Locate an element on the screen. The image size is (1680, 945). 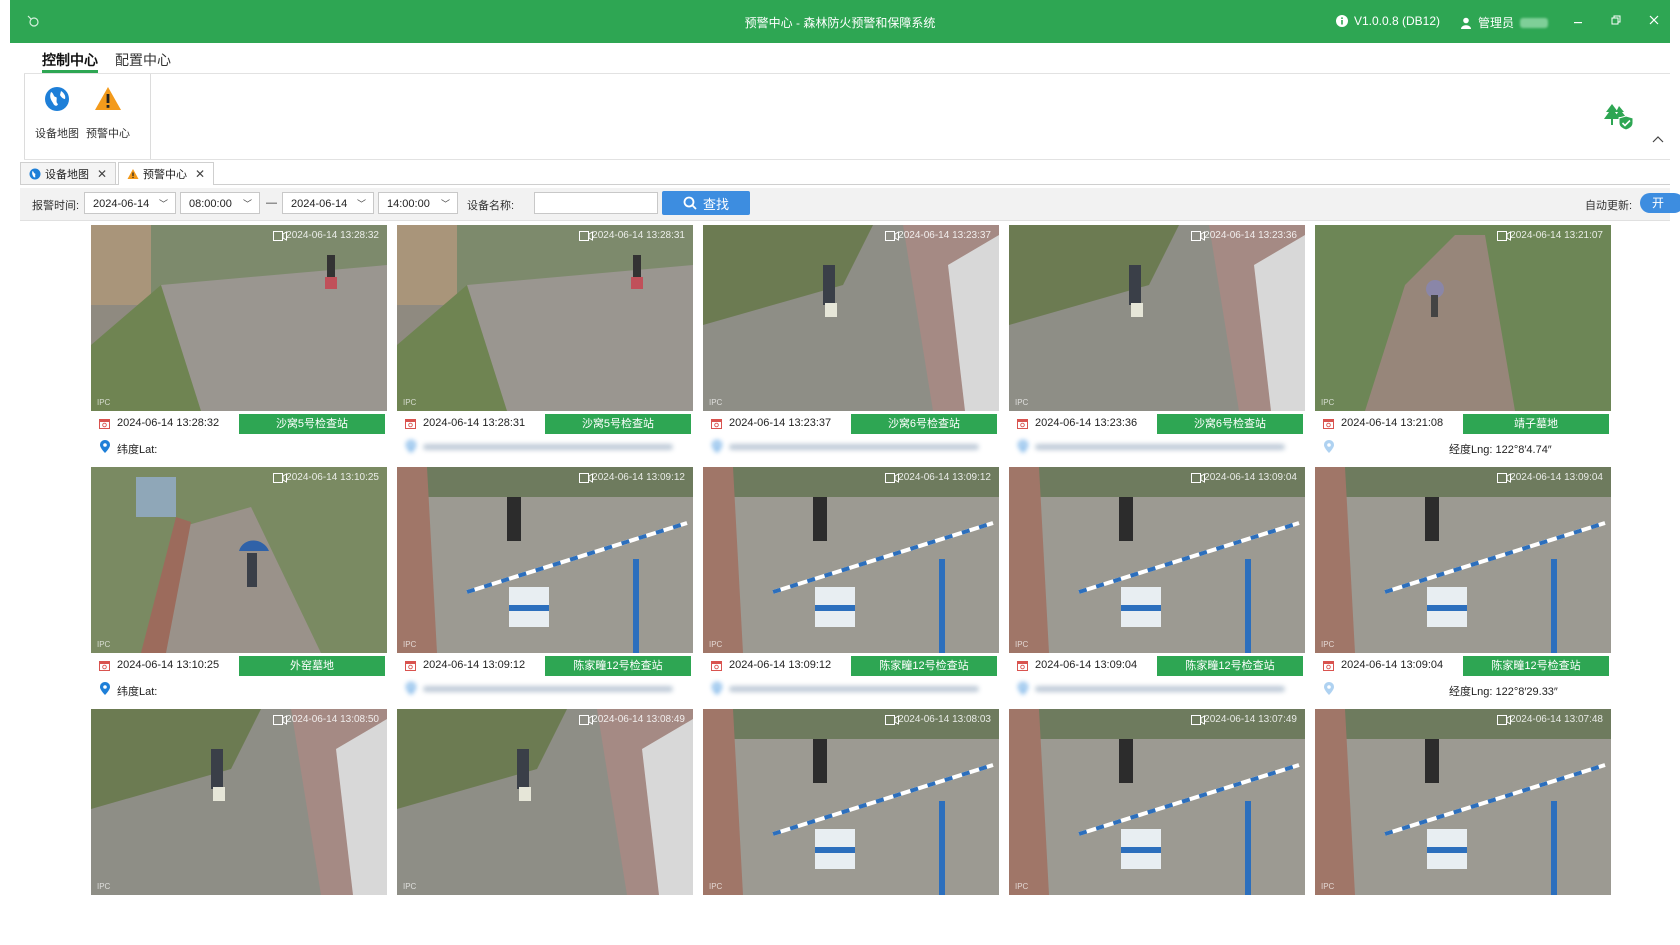
overlay-timestamp: 2024-06-14 13:23:37 is located at coordinates (944, 235).